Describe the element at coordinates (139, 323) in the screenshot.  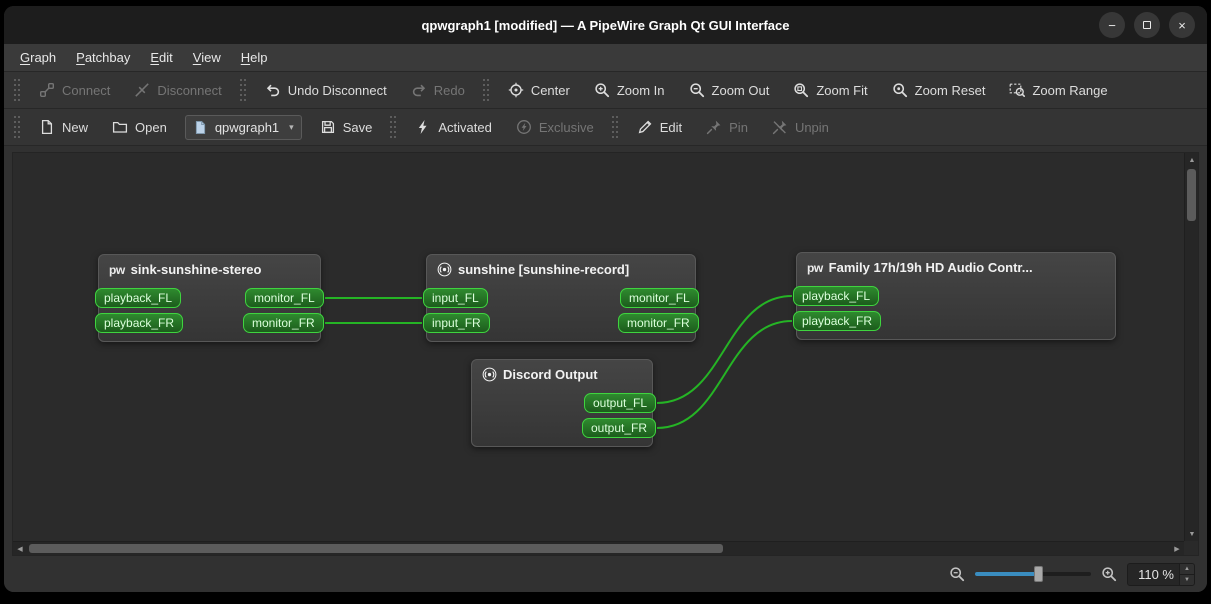
I see `port-sink-sunshine-stereo-playback_FR: playback_FR` at that location.